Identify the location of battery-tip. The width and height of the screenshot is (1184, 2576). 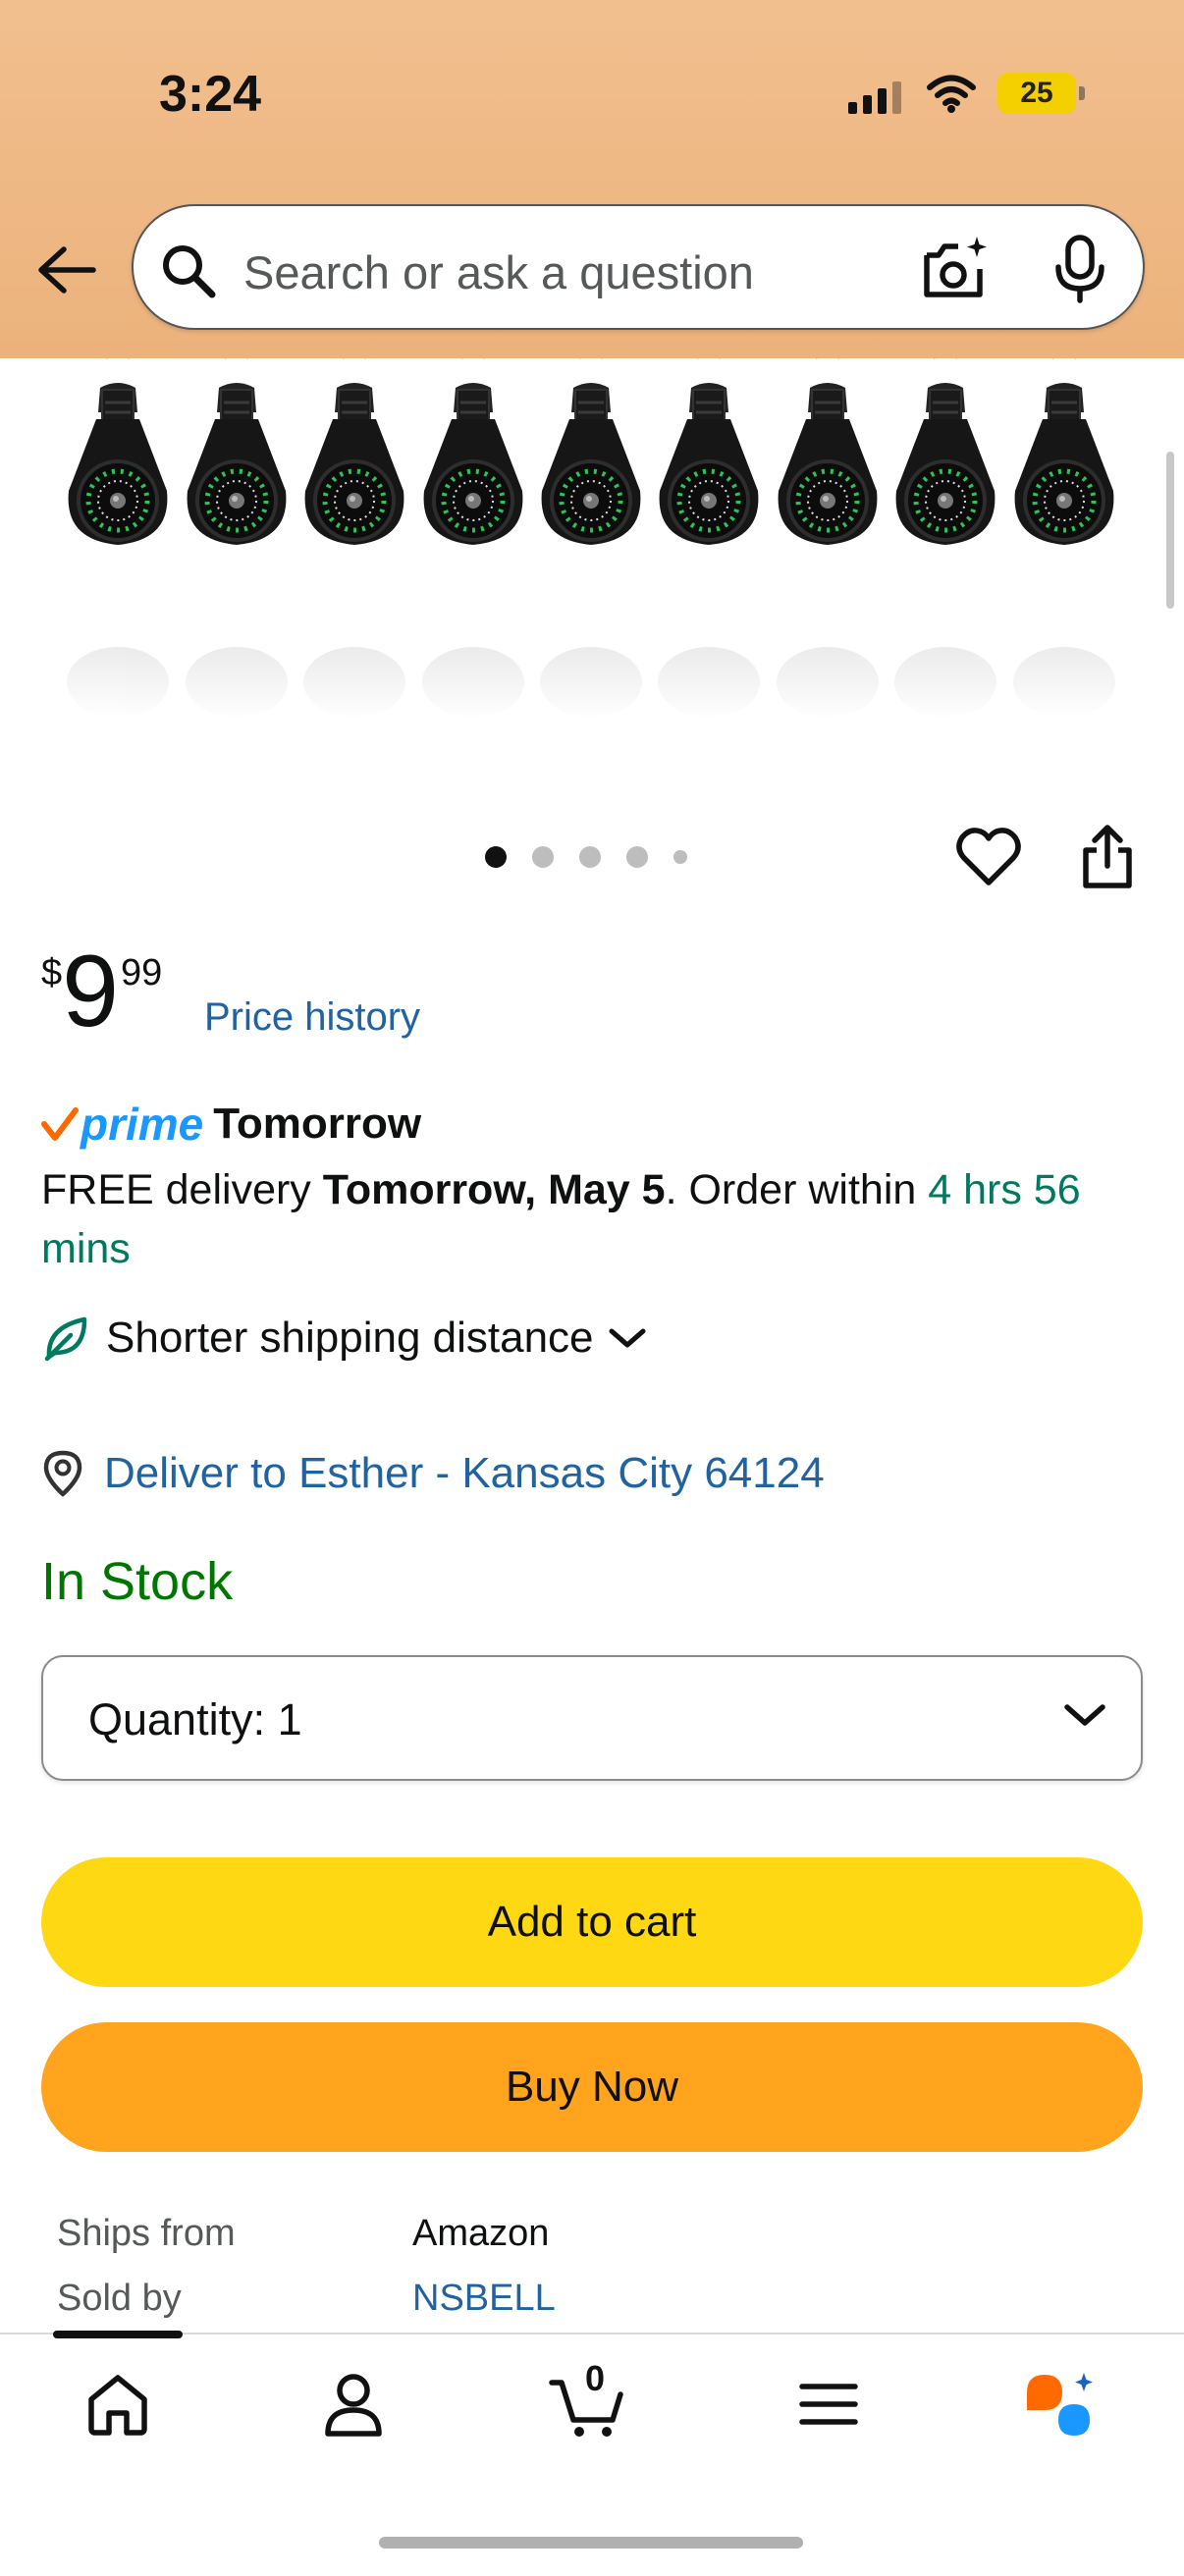
(1082, 93).